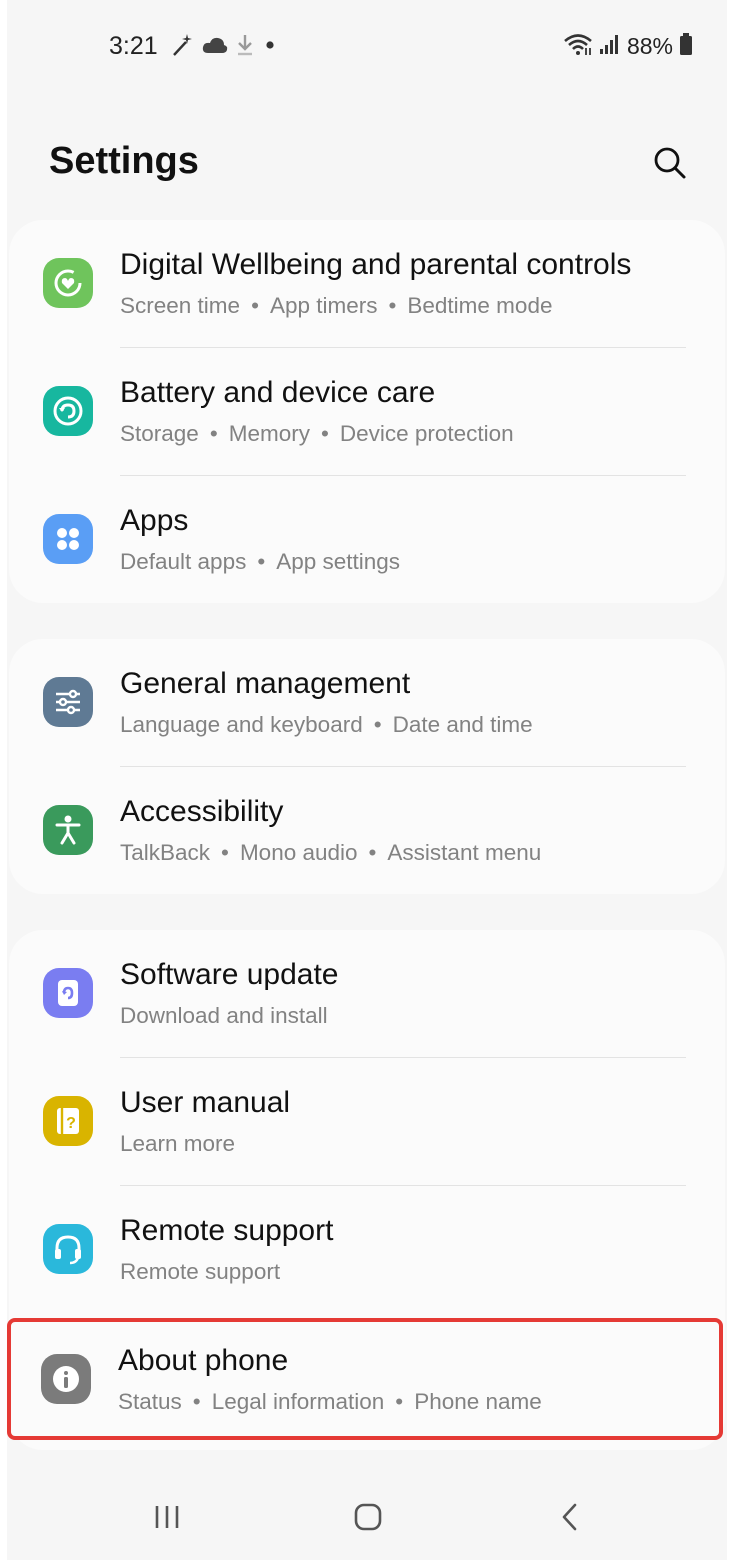  I want to click on search-button, so click(670, 163).